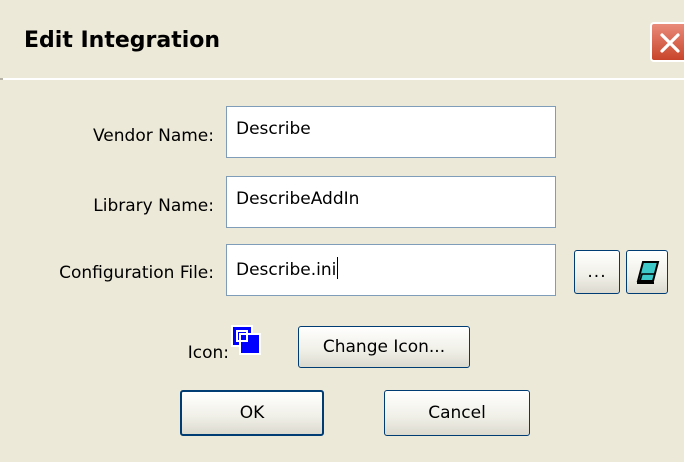  What do you see at coordinates (670, 43) in the screenshot?
I see `close-icon` at bounding box center [670, 43].